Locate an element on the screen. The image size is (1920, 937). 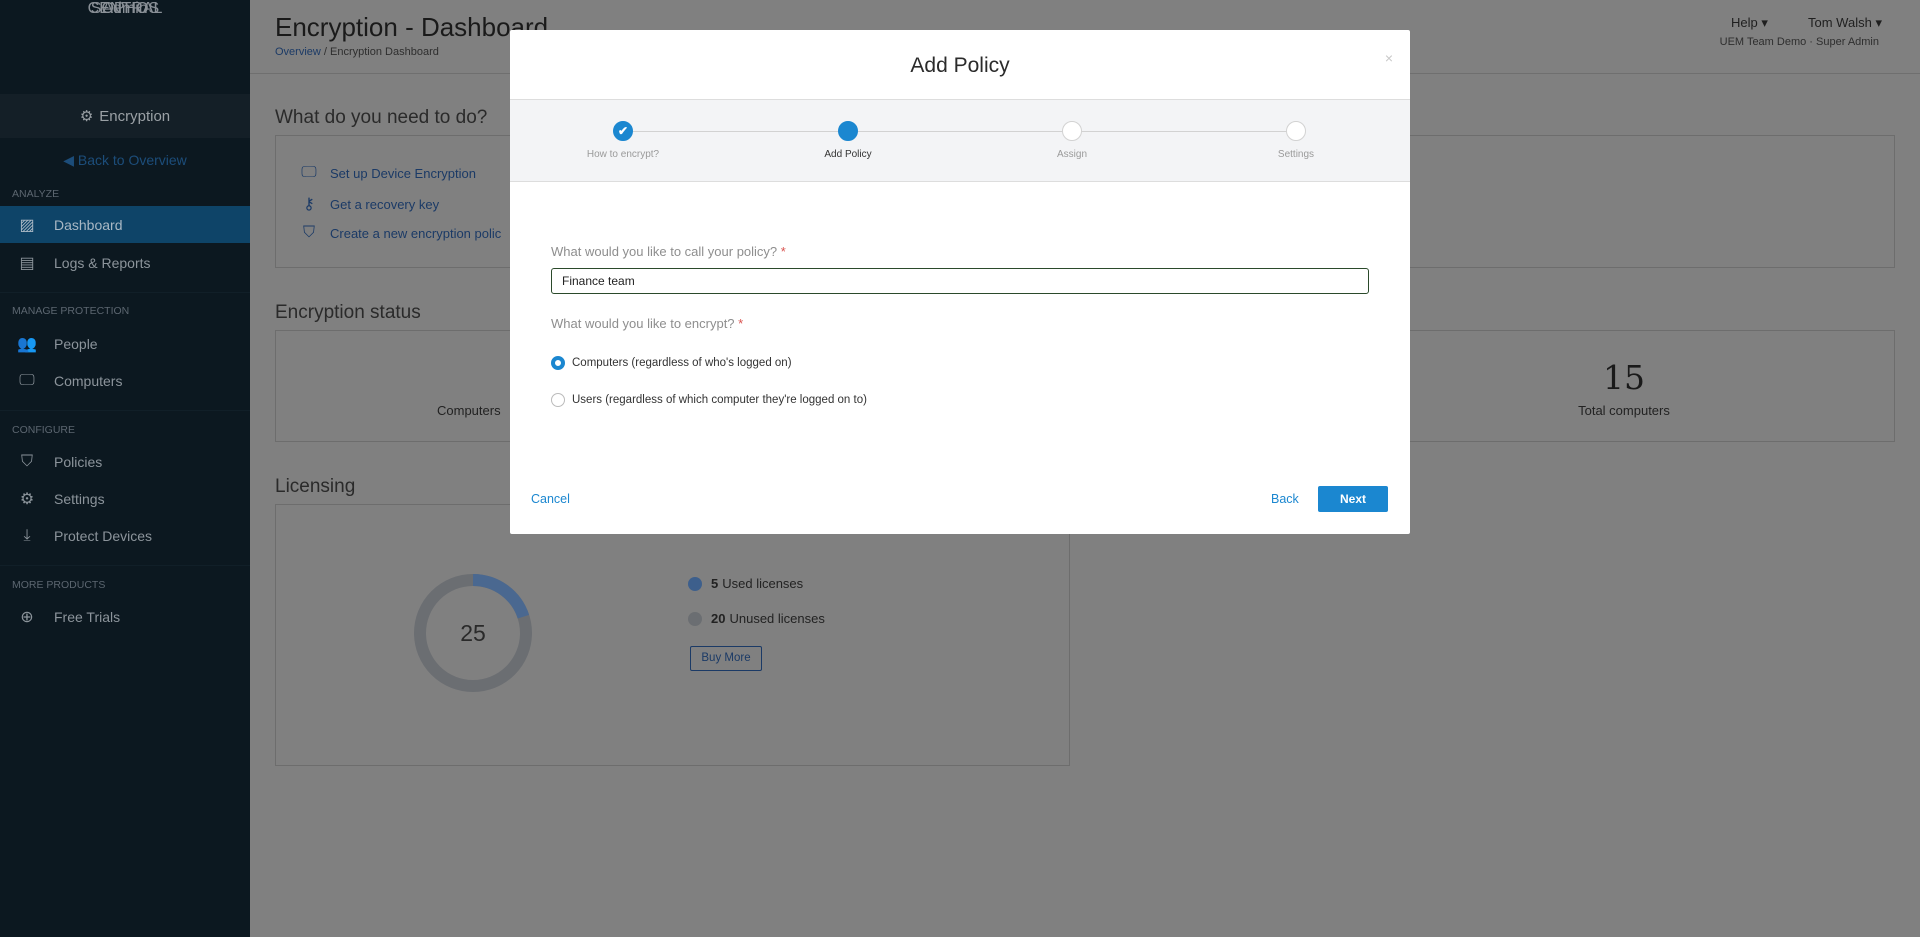
used-label: Used licenses is located at coordinates (763, 583).